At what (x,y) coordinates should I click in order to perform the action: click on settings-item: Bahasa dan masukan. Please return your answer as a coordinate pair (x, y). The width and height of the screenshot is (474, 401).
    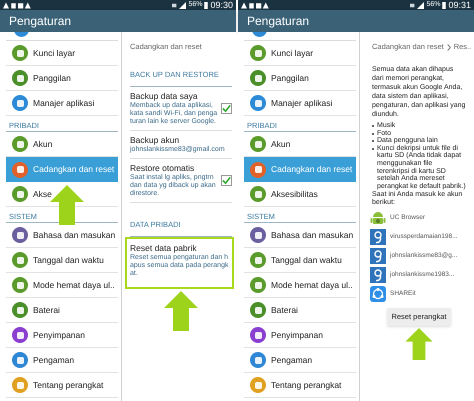
    Looking at the image, I should click on (300, 235).